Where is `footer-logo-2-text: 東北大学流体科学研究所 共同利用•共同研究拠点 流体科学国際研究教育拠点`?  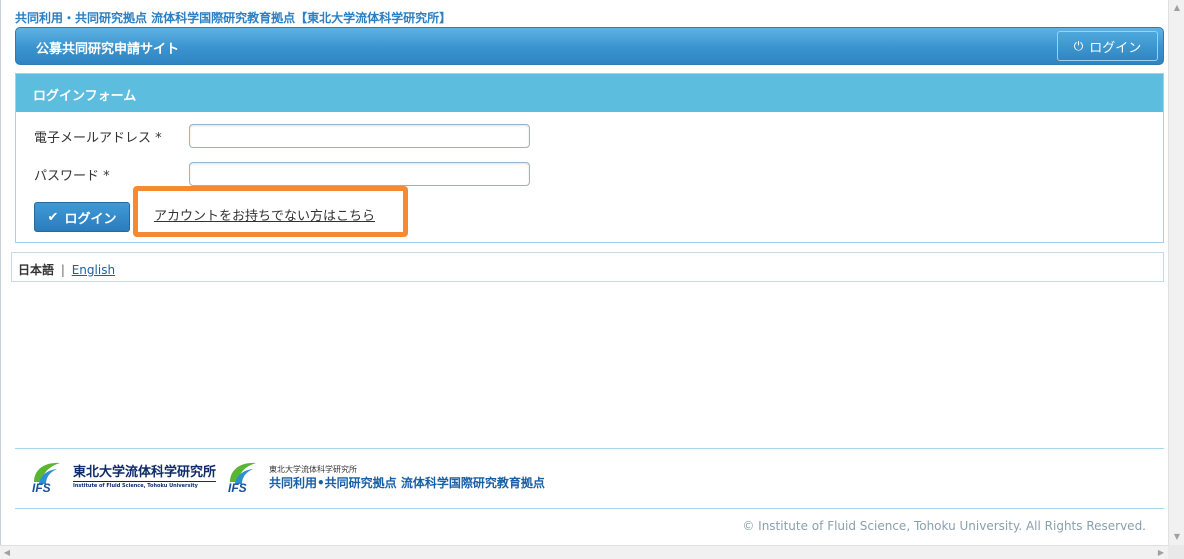 footer-logo-2-text: 東北大学流体科学研究所 共同利用•共同研究拠点 流体科学国際研究教育拠点 is located at coordinates (407, 477).